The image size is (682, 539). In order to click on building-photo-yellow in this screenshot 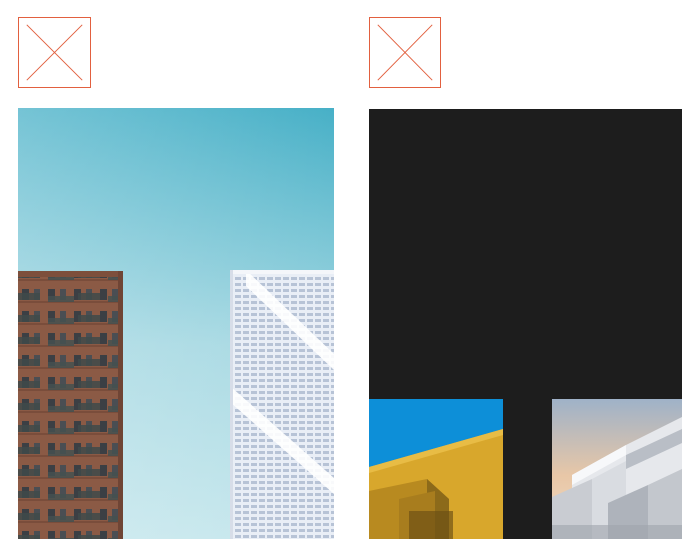, I will do `click(436, 469)`.